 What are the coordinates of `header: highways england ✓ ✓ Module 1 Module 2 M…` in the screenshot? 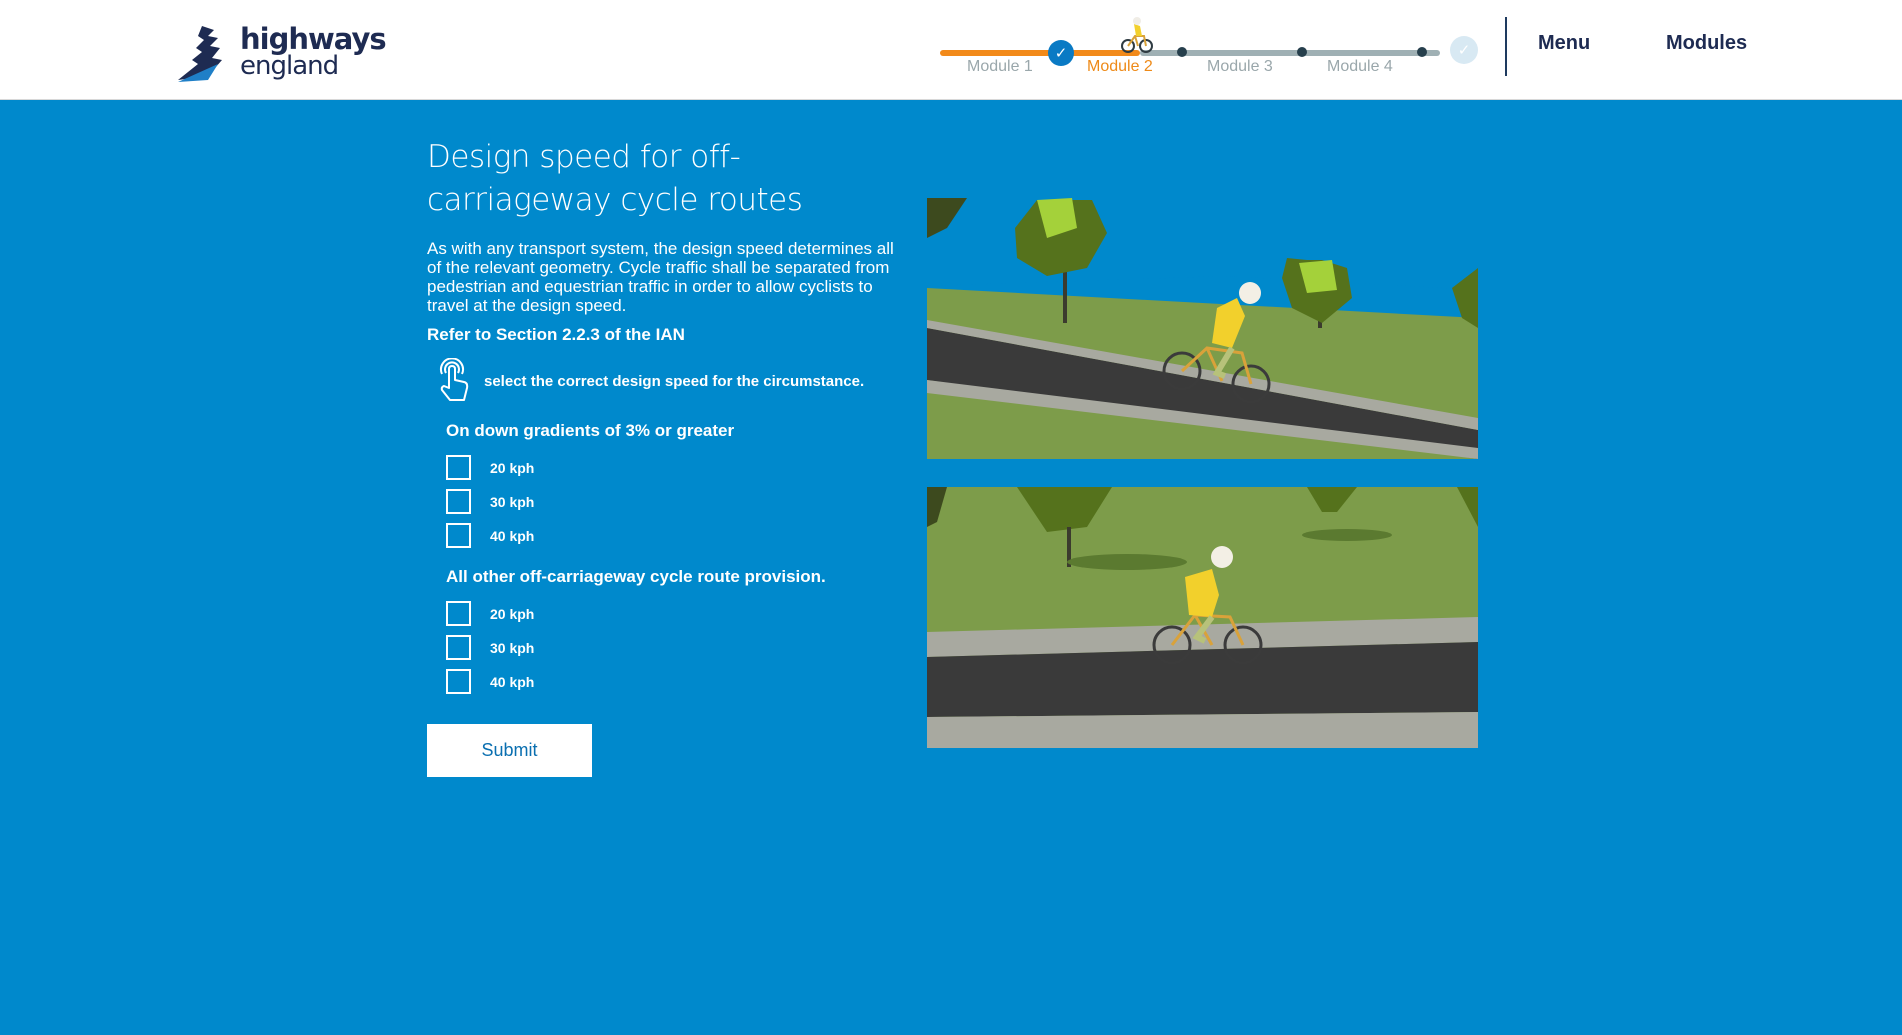 It's located at (951, 50).